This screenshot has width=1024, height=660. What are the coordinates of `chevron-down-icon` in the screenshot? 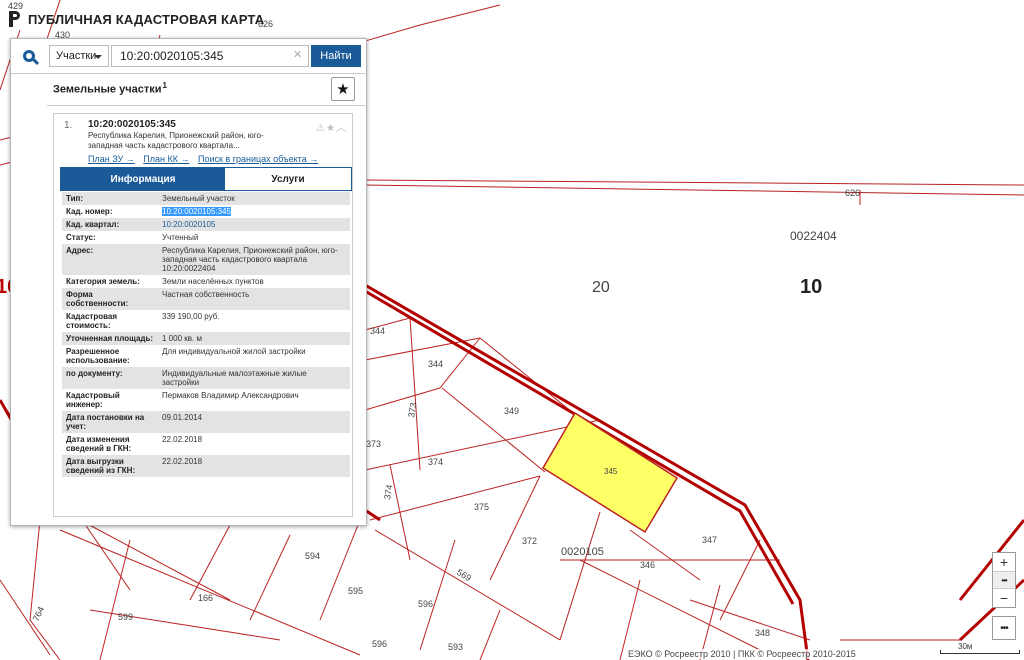 It's located at (98, 57).